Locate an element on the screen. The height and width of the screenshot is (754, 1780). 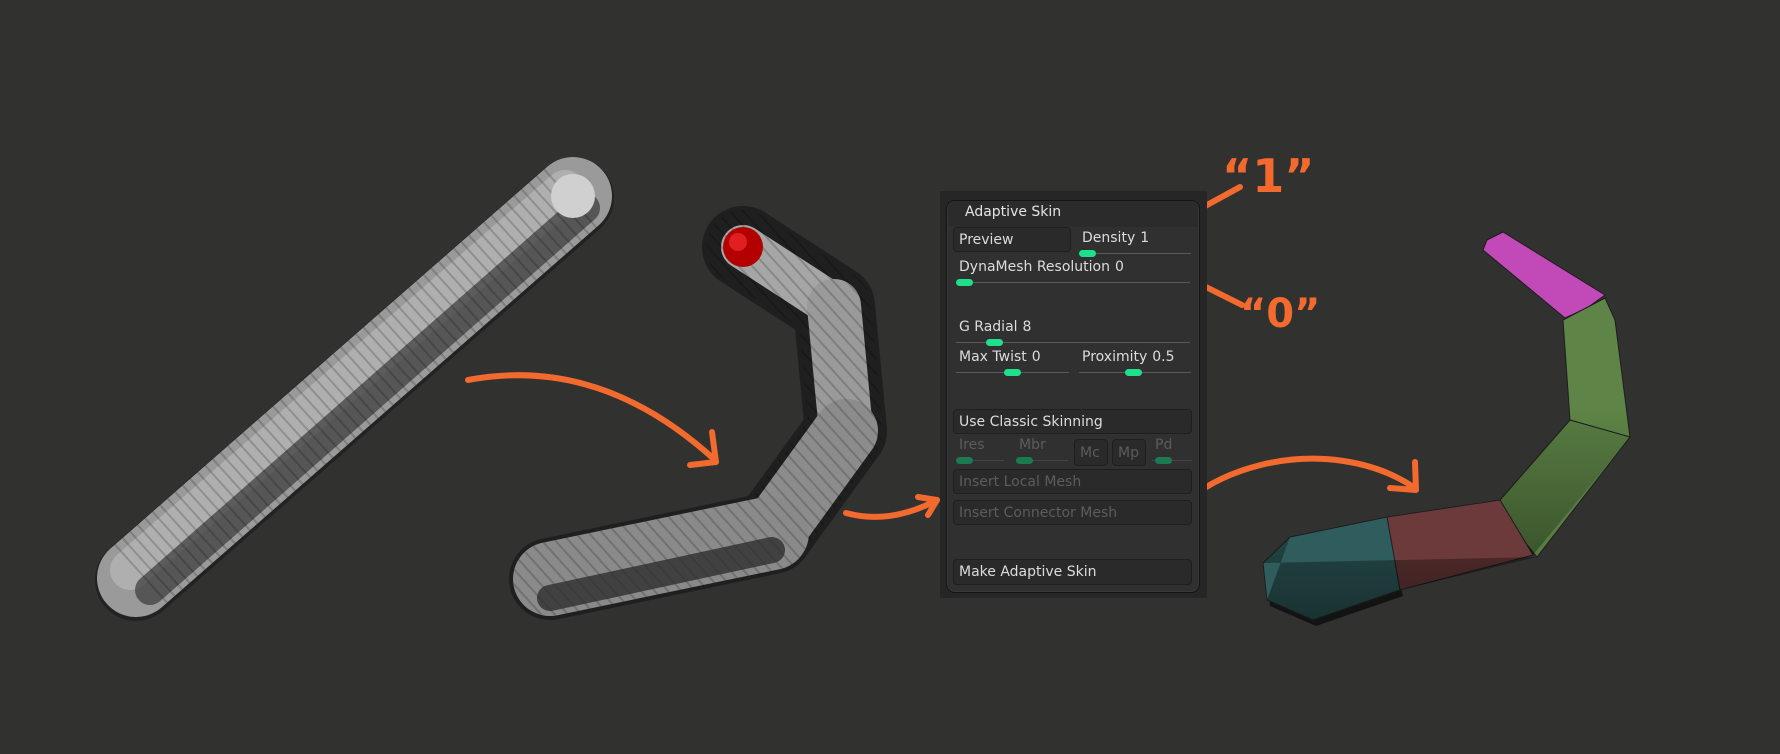
annotation-one: “1” is located at coordinates (1268, 176).